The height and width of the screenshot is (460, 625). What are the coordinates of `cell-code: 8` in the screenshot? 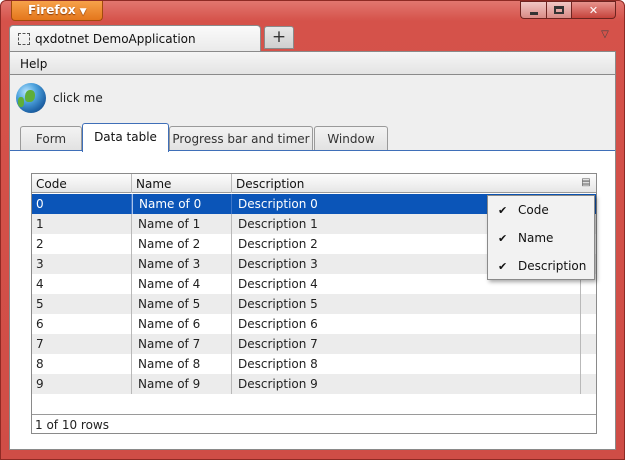 It's located at (82, 364).